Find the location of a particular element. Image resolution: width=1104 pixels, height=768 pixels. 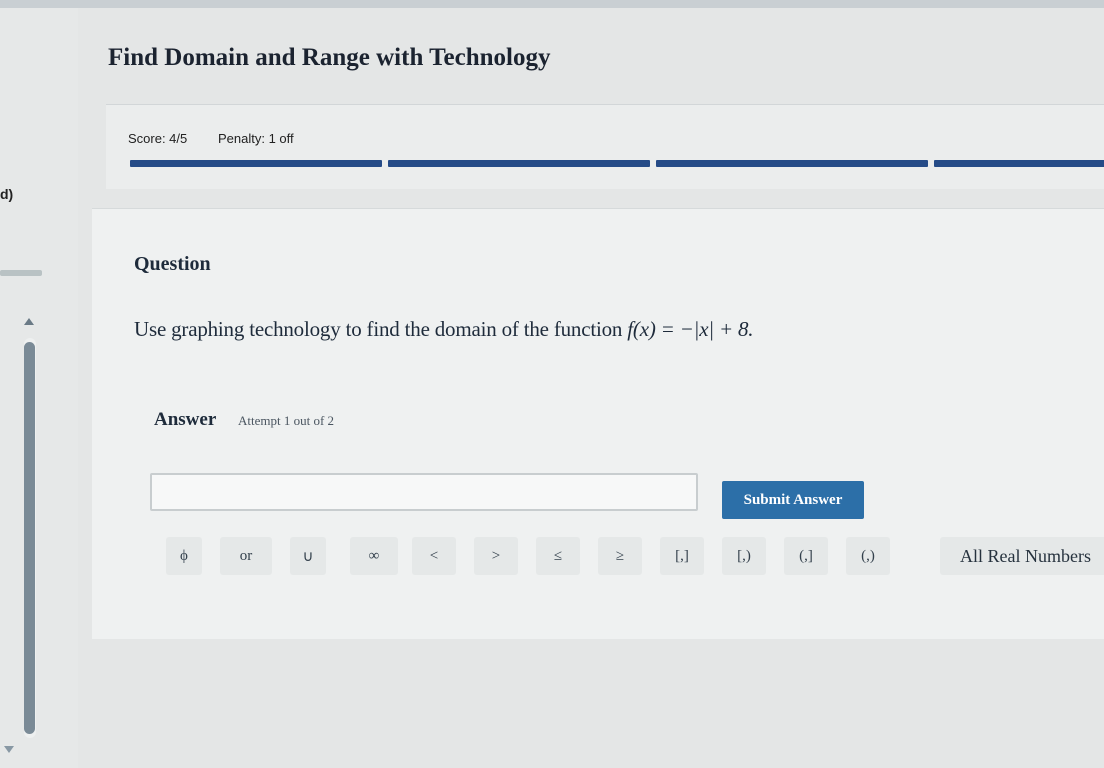

page-title: Find Domain and Range with Technology is located at coordinates (329, 57).